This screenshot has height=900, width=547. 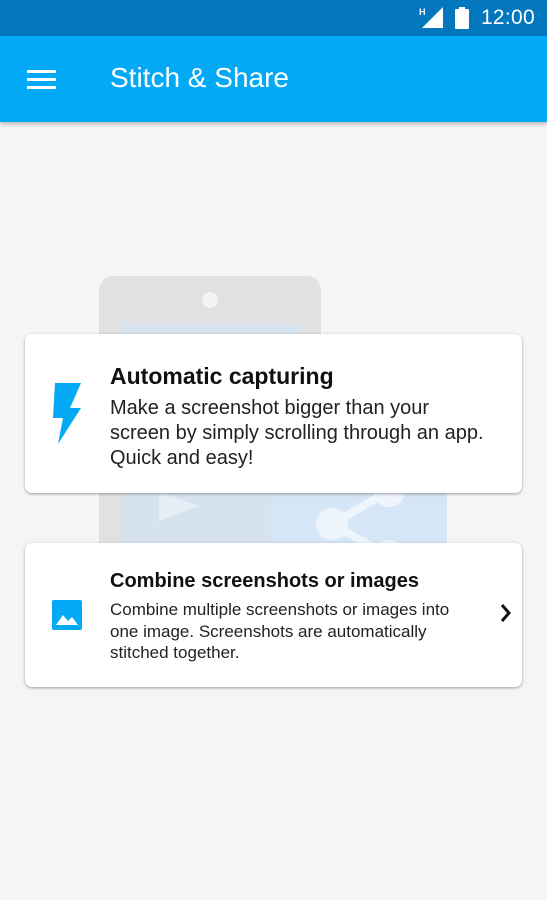 I want to click on menu-button, so click(x=41, y=80).